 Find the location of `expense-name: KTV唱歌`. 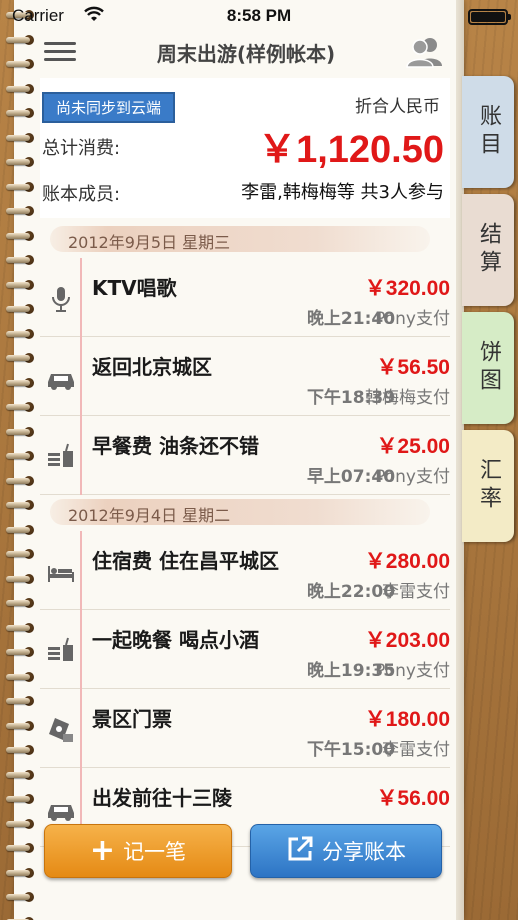

expense-name: KTV唱歌 is located at coordinates (134, 288).